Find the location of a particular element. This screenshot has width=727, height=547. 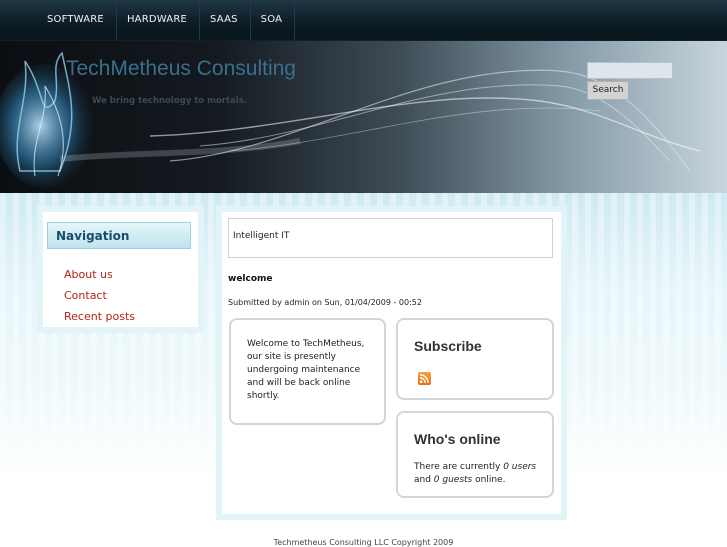

sidebar-item-contact: Contact is located at coordinates (99, 299).